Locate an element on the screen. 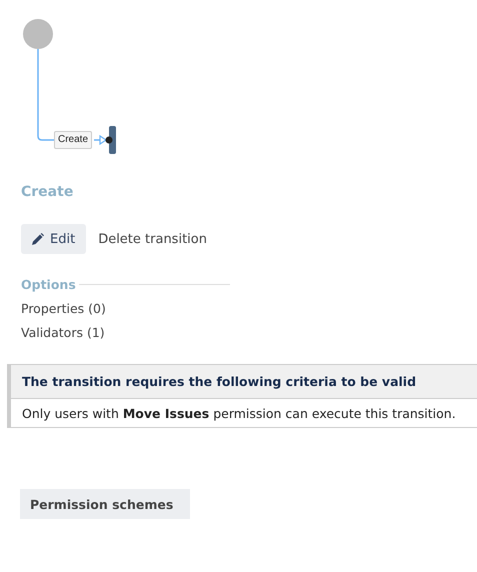 The height and width of the screenshot is (572, 477). transition-title: Create is located at coordinates (47, 193).